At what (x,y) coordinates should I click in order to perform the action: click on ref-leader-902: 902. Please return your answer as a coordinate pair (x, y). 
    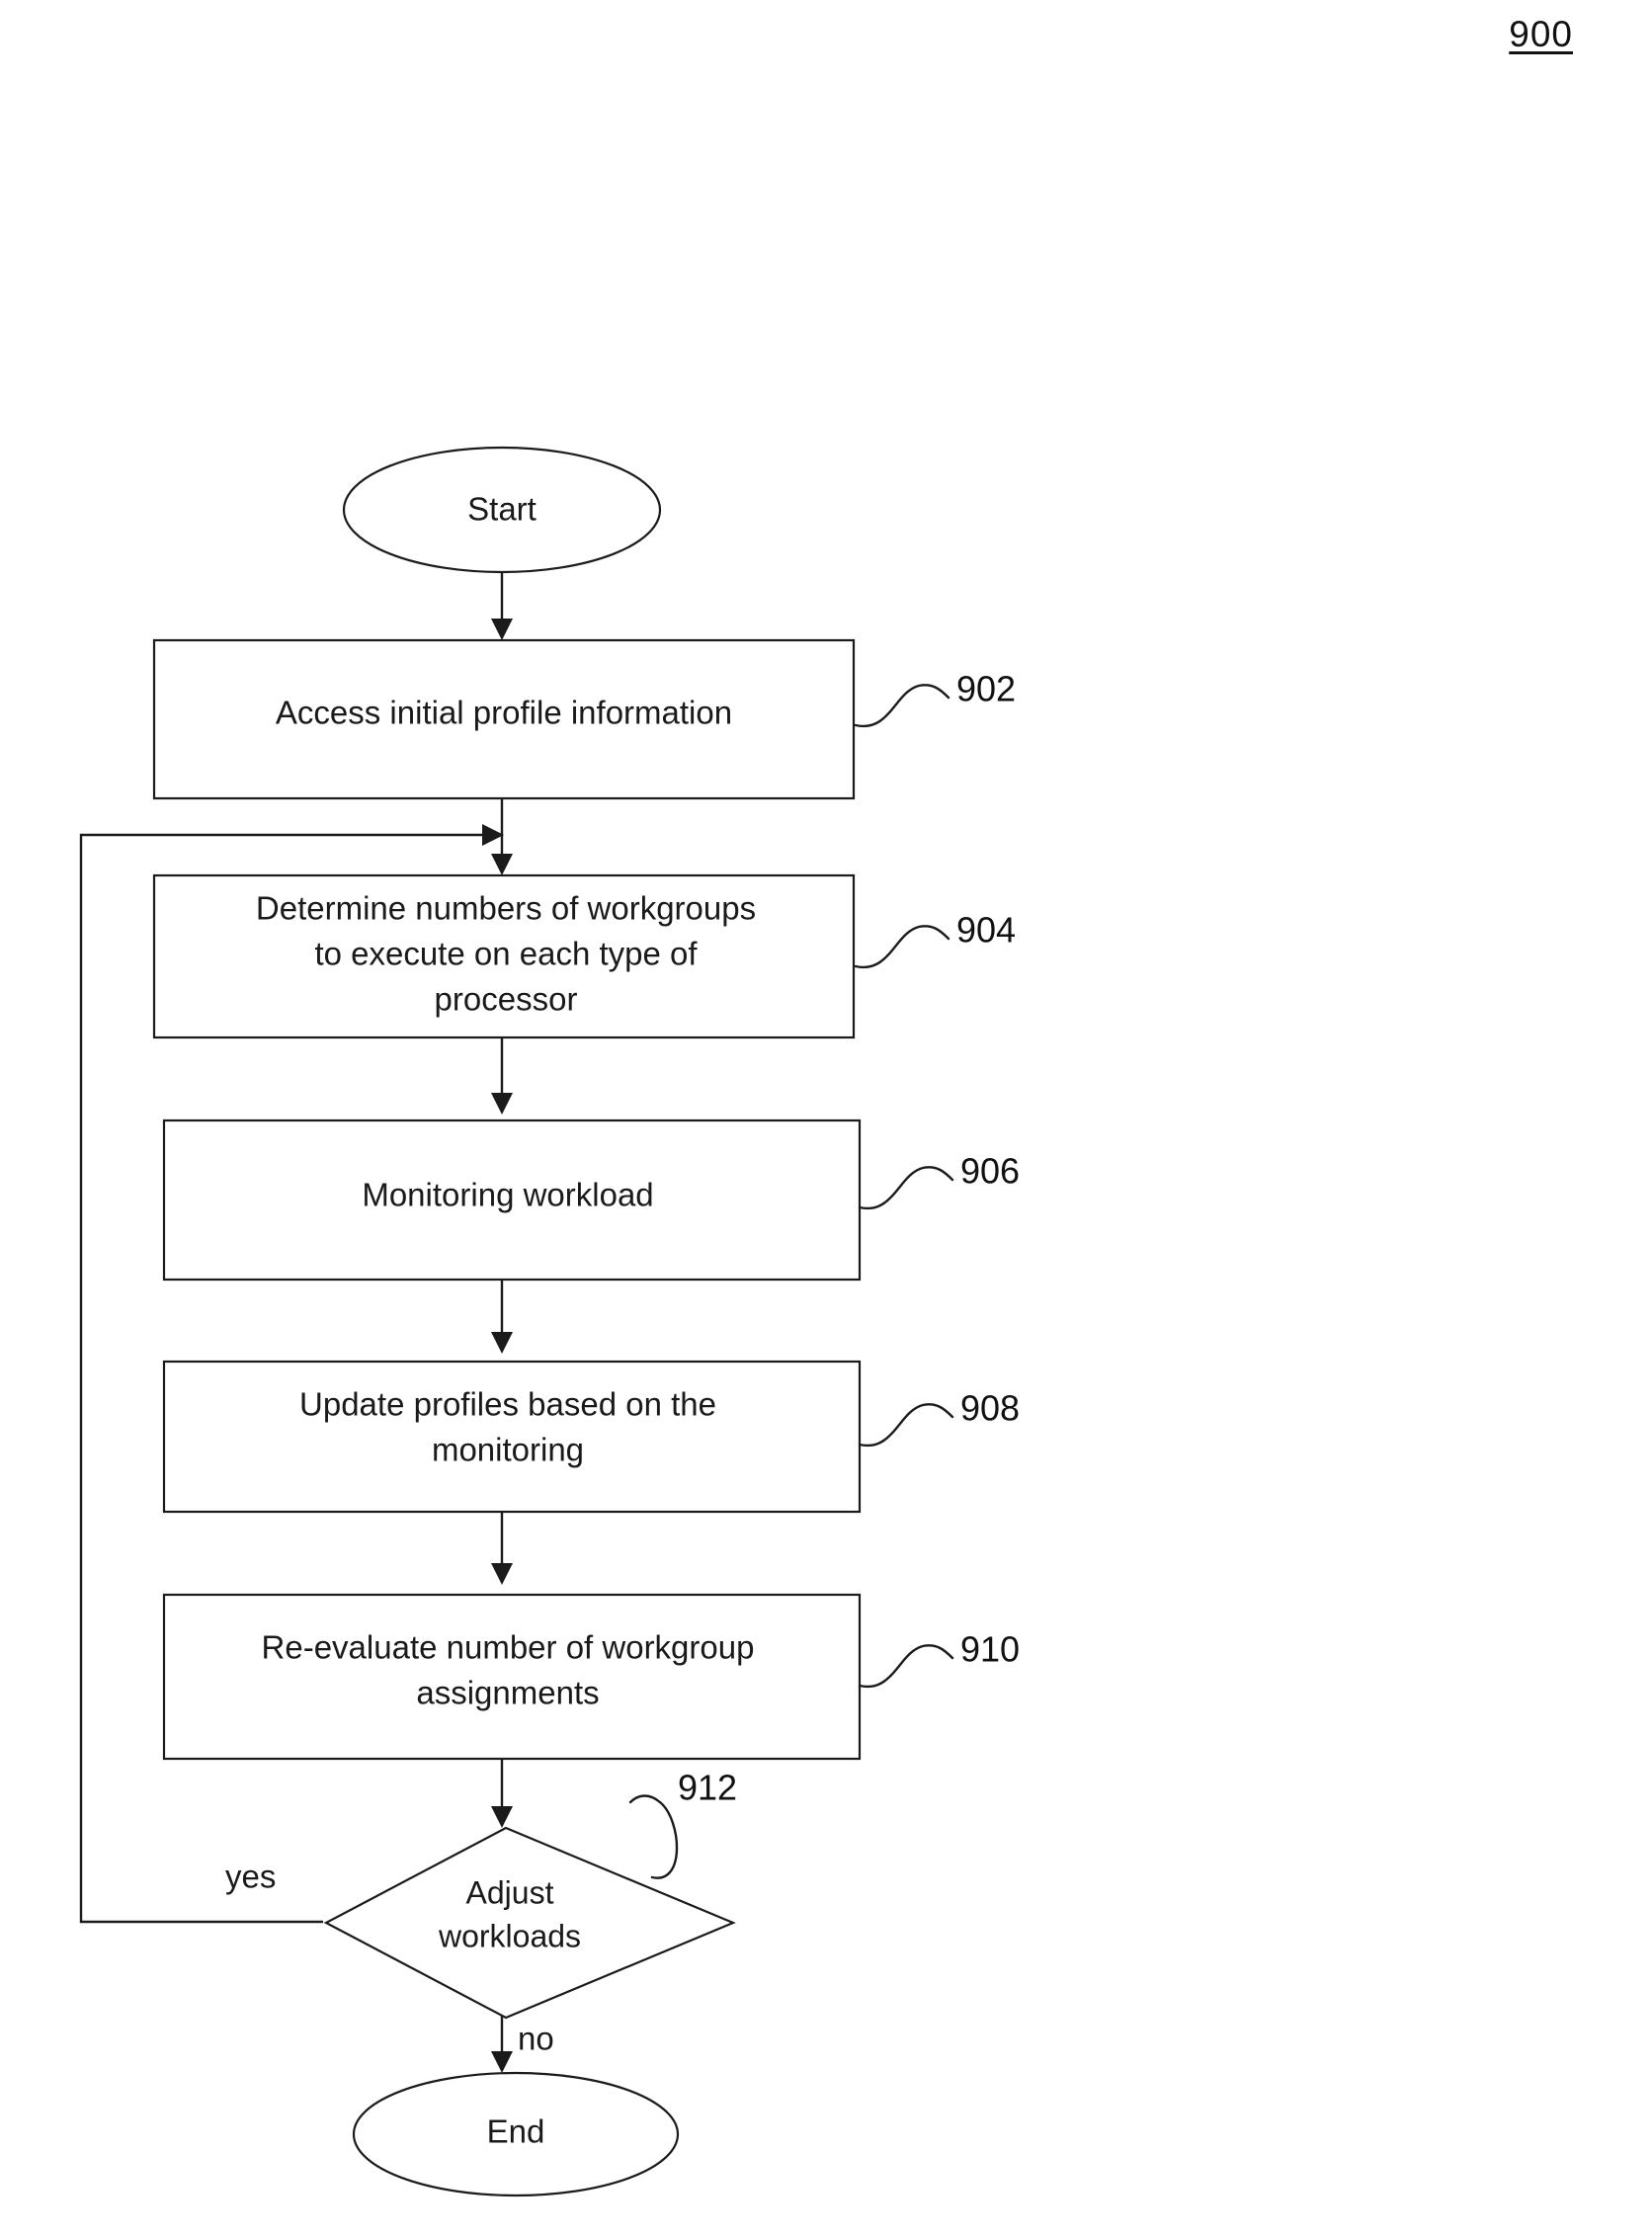
    Looking at the image, I should click on (935, 699).